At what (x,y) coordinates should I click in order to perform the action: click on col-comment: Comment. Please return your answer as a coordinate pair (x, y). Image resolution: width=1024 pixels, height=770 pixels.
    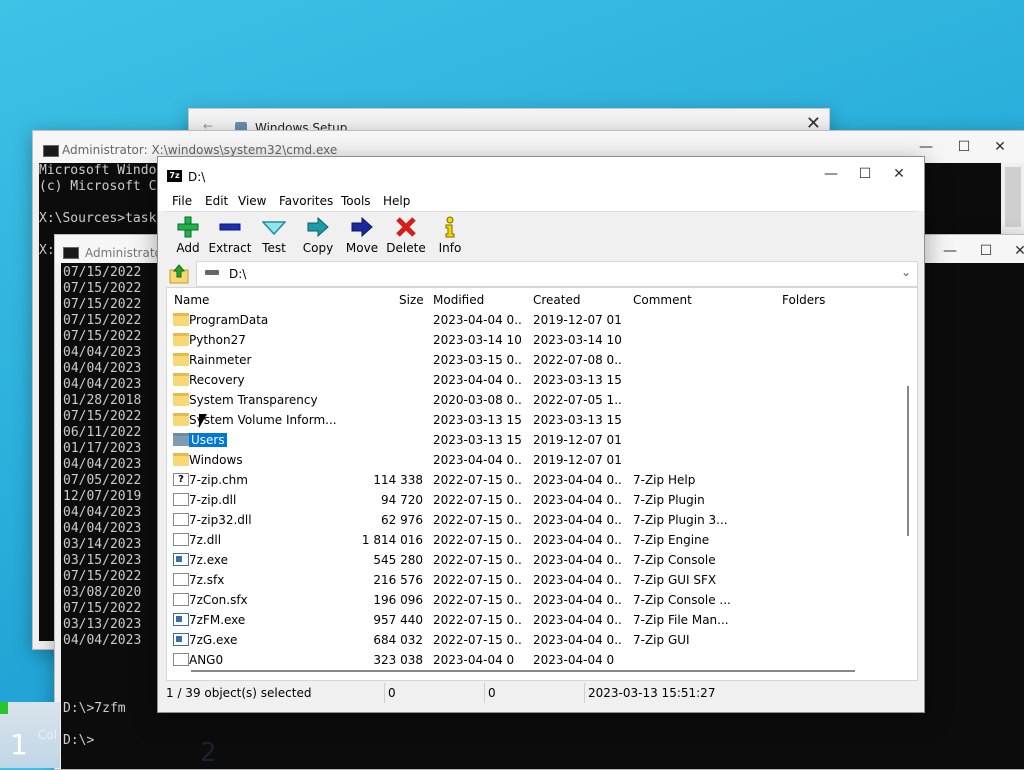
    Looking at the image, I should click on (662, 300).